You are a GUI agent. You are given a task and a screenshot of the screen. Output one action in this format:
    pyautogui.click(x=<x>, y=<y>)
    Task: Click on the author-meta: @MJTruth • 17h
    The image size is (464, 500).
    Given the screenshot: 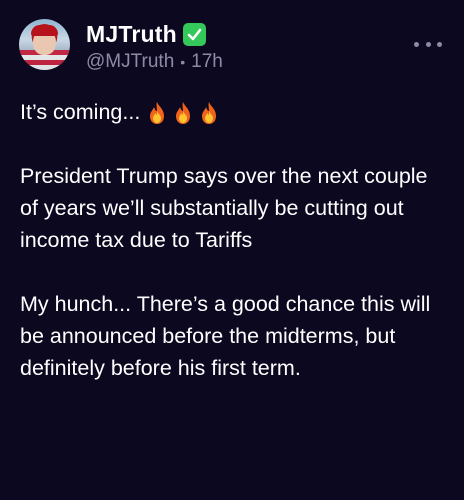 What is the action you would take?
    pyautogui.click(x=154, y=62)
    